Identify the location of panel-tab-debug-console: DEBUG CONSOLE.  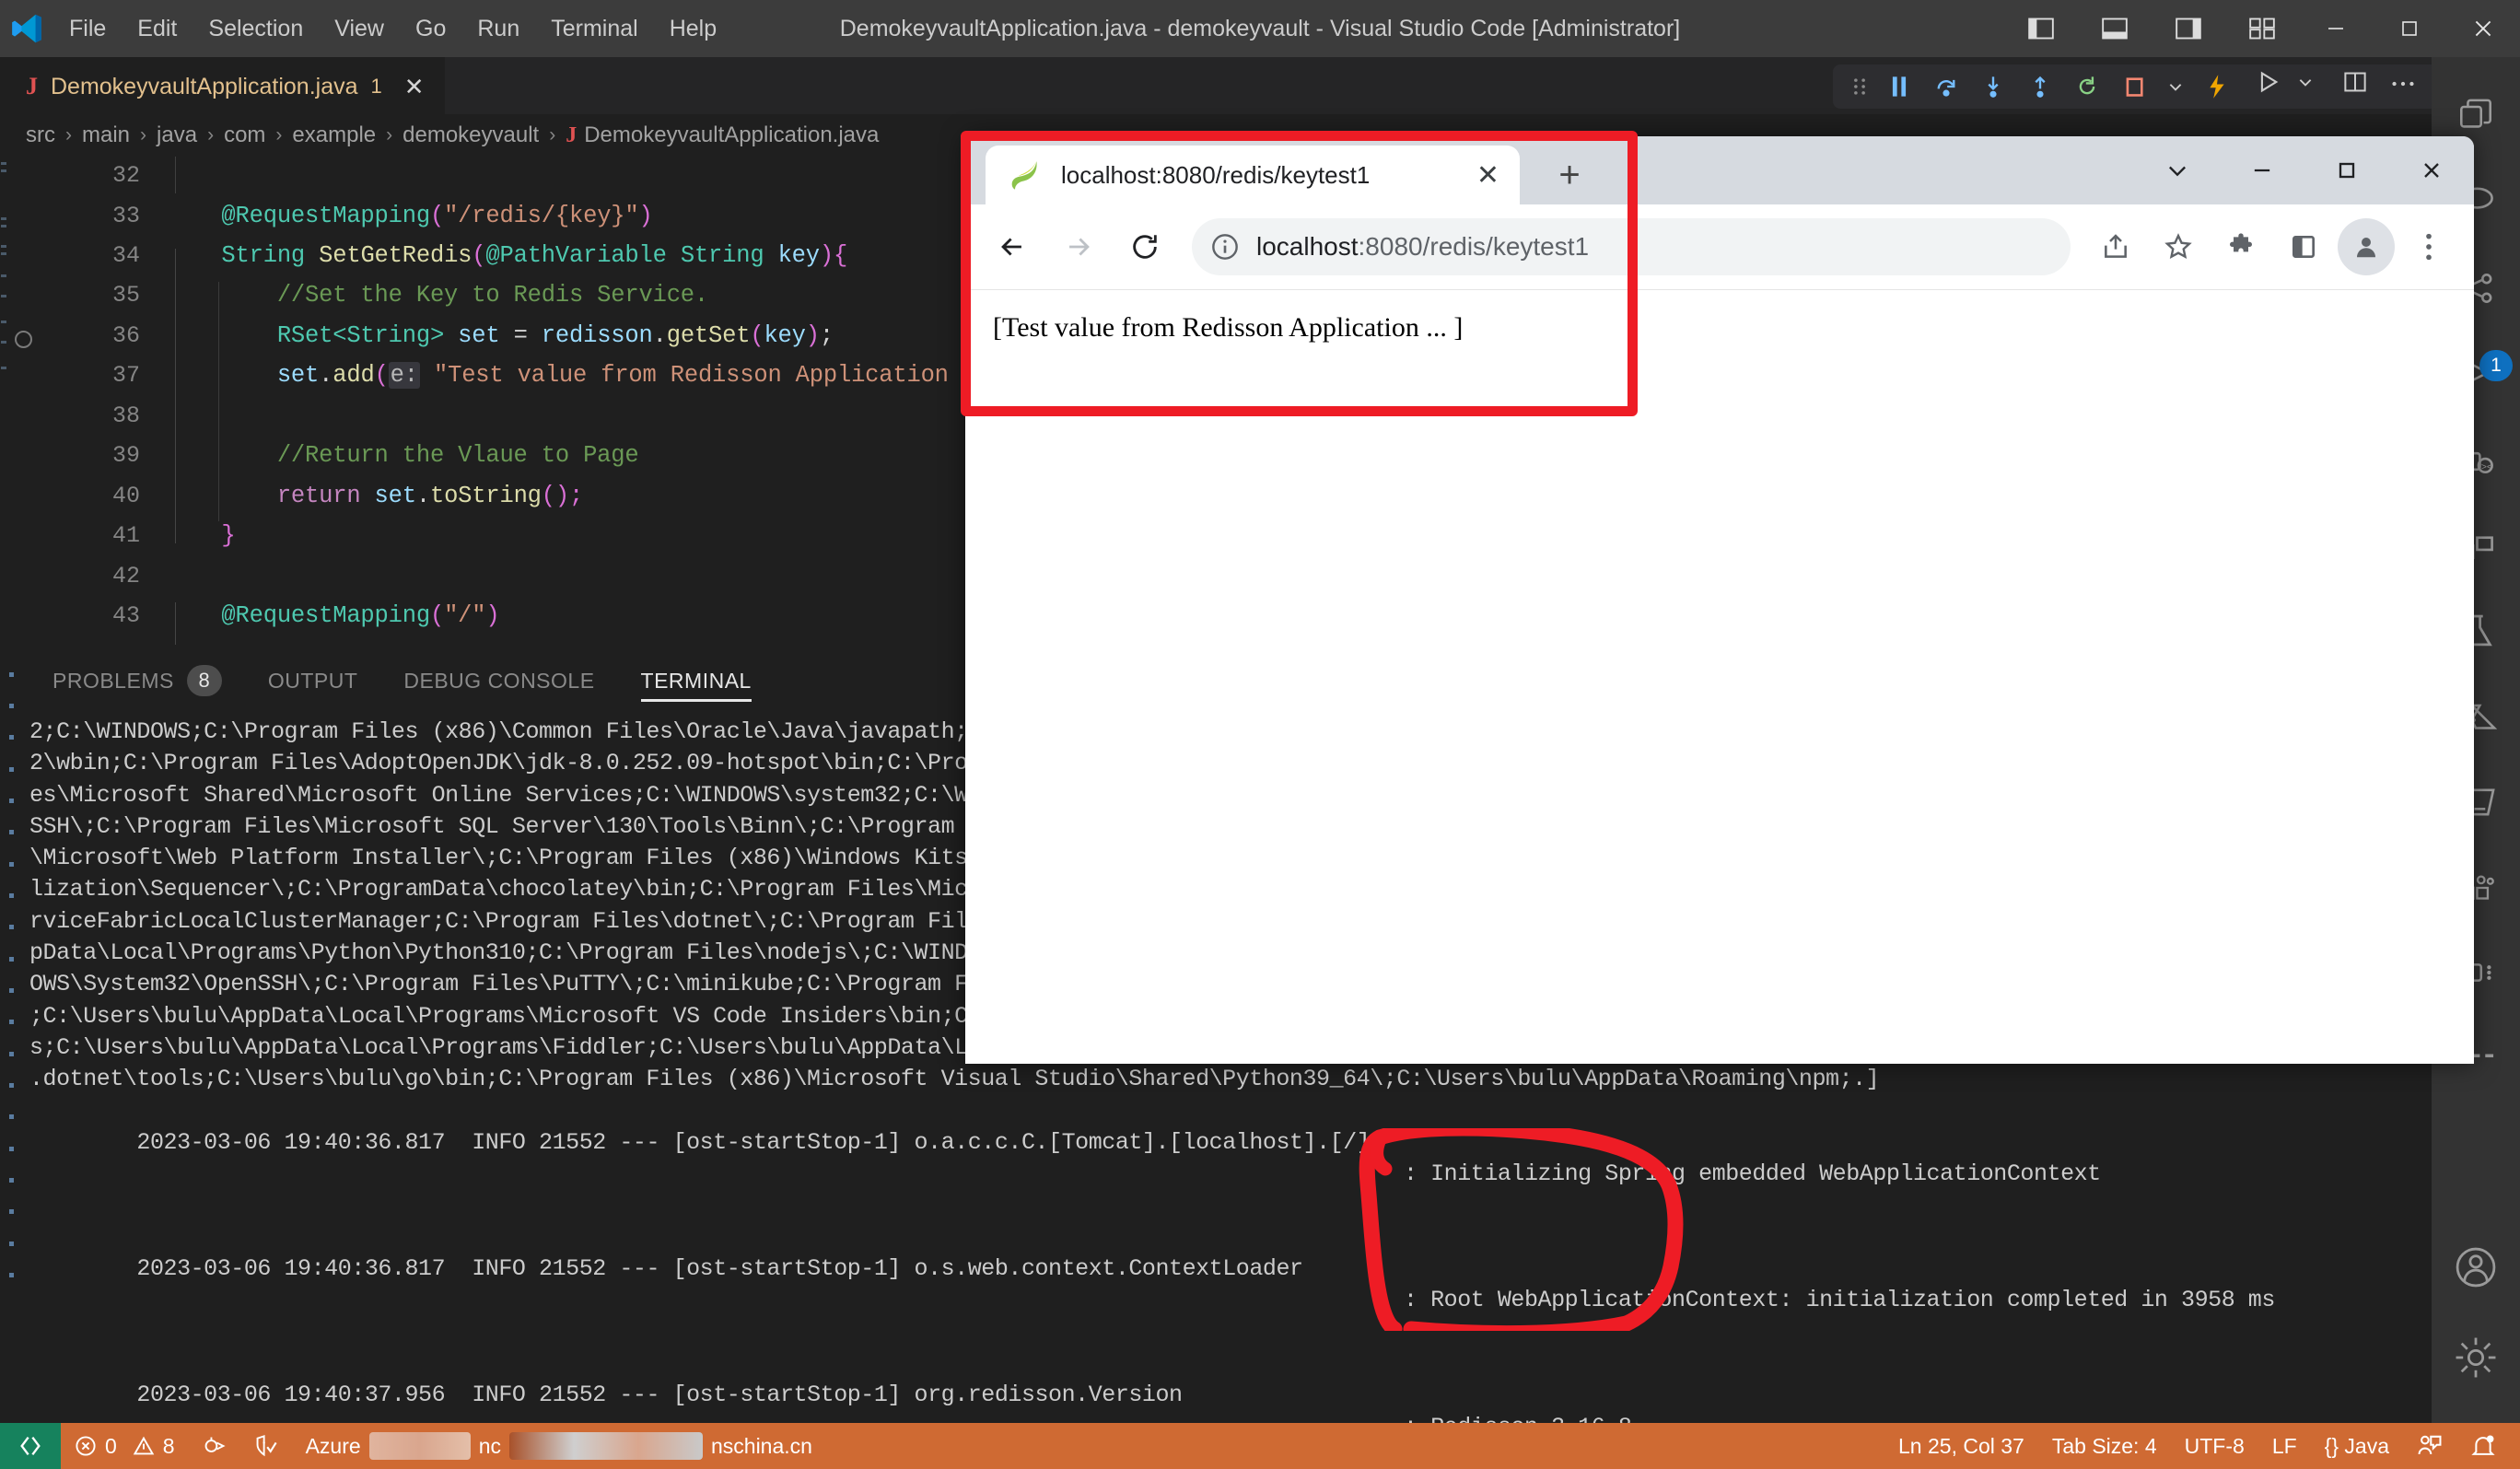
(498, 681).